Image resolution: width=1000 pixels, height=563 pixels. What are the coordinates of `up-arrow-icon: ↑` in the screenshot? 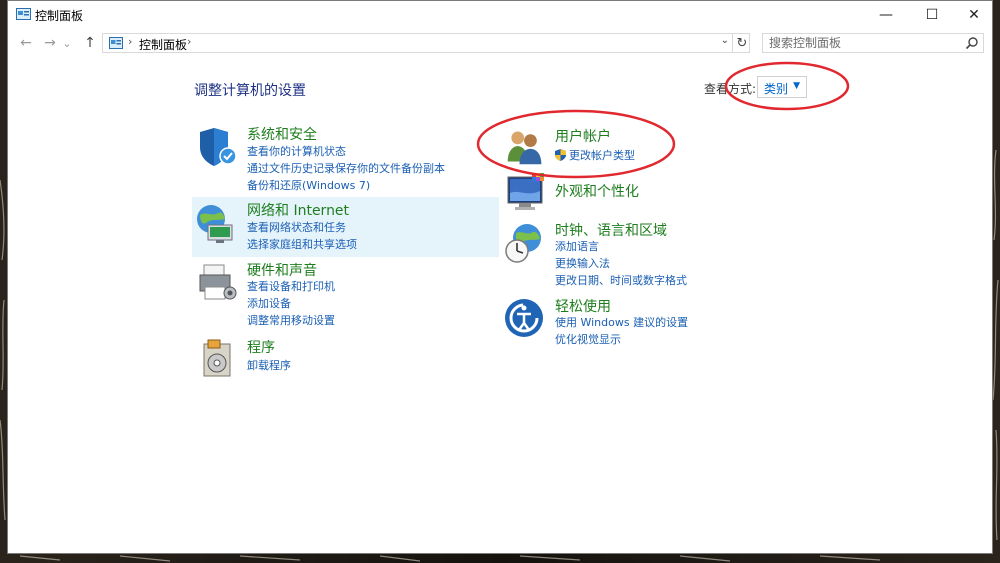 It's located at (90, 43).